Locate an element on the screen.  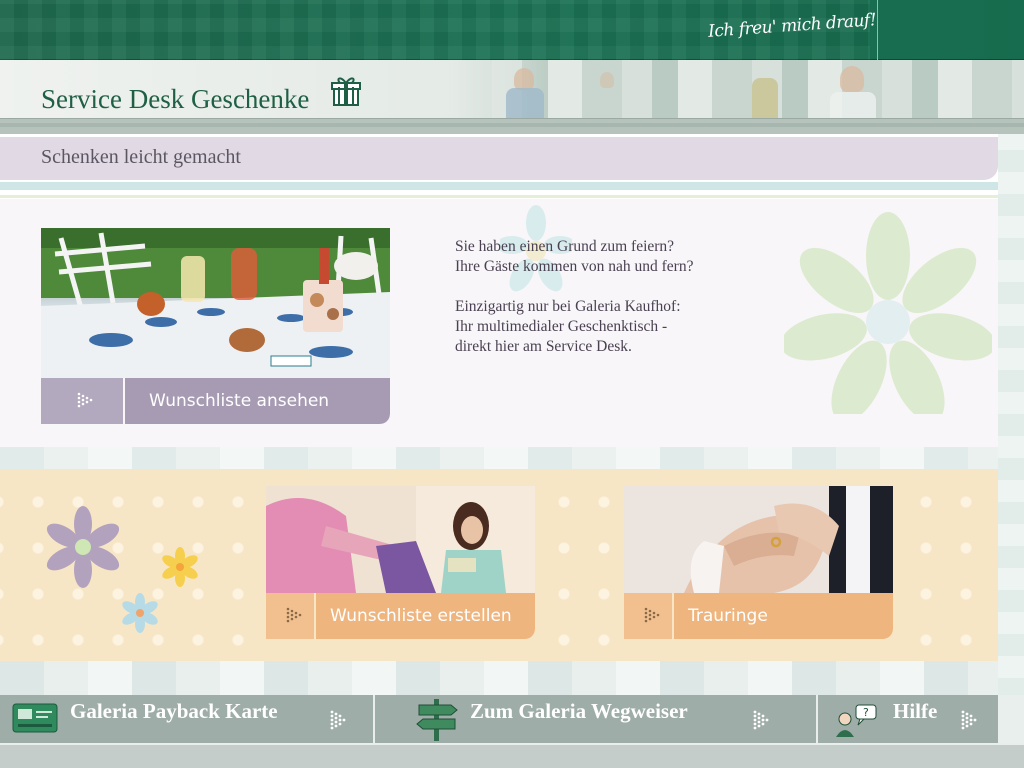
intro-line: Ihr multimedialer Geschenktisch - is located at coordinates (561, 326).